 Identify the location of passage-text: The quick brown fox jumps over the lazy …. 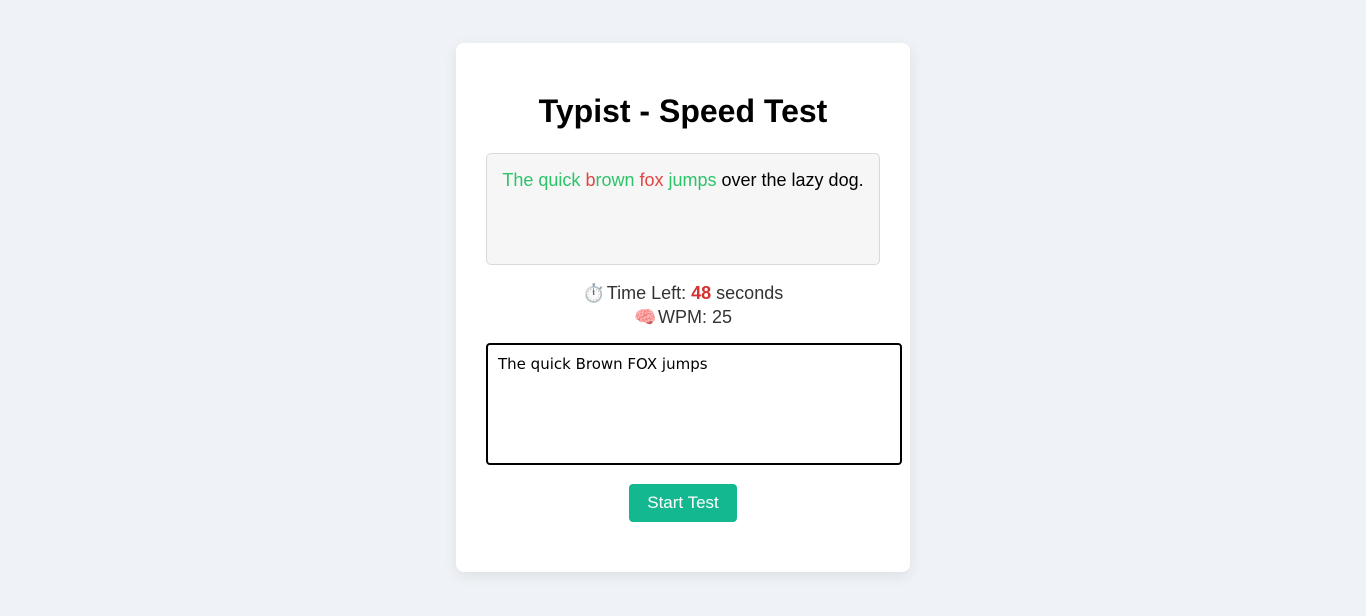
(683, 209).